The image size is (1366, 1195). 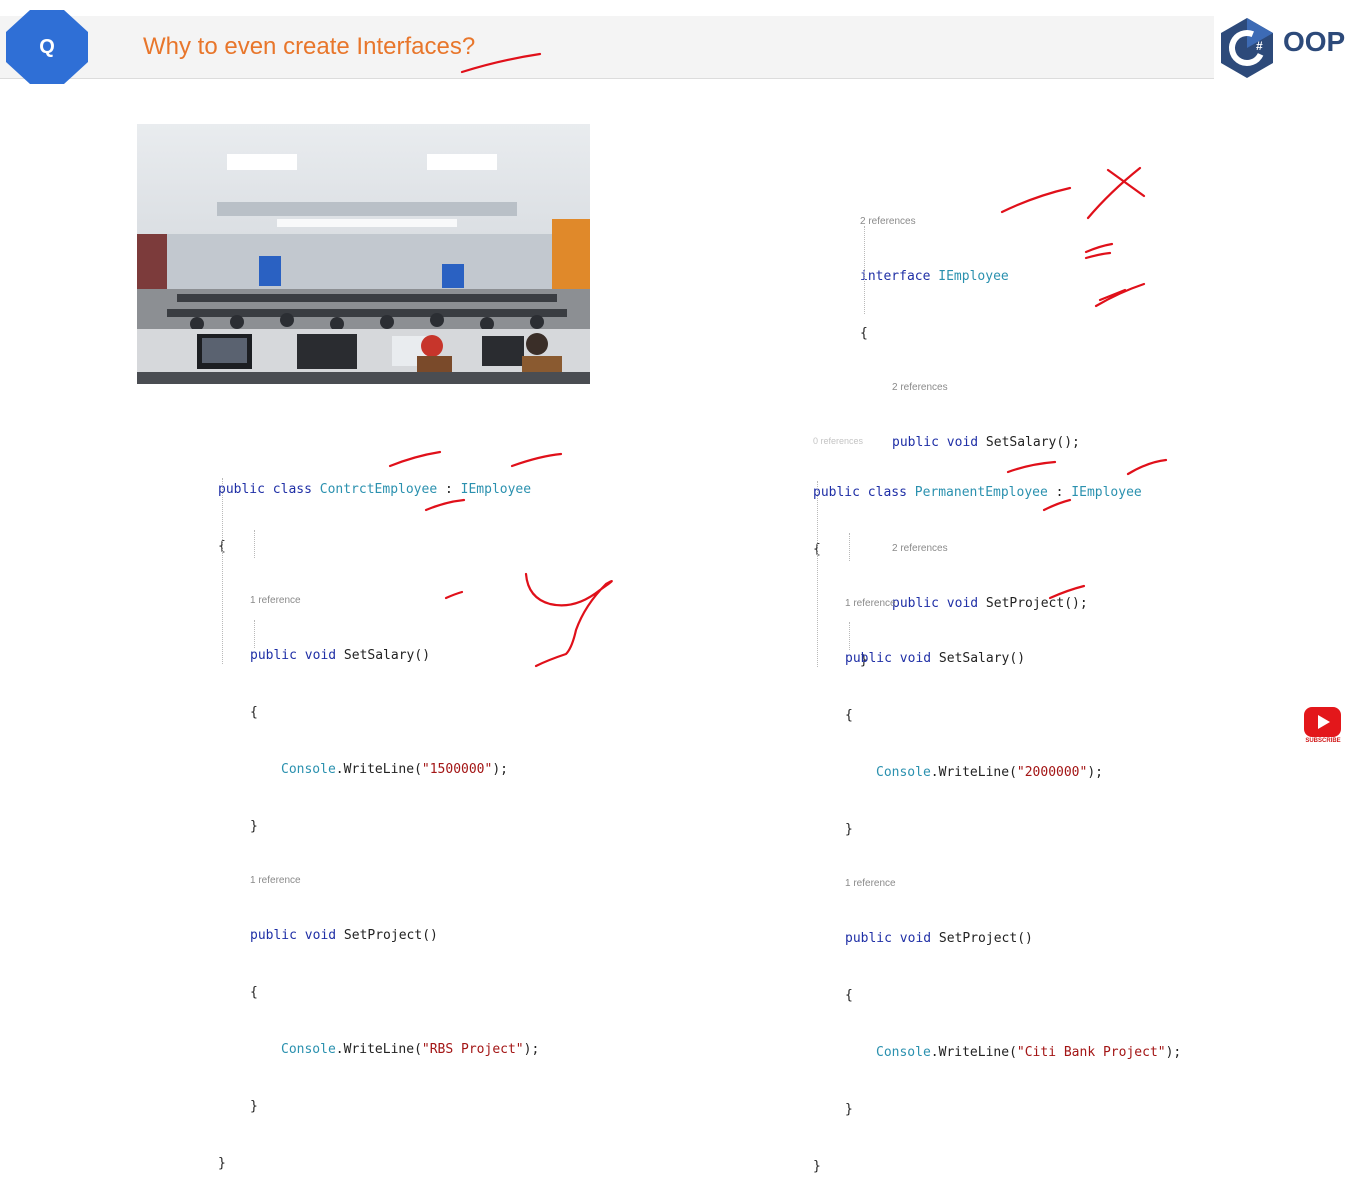 I want to click on string-literal: "2000000", so click(x=1052, y=772).